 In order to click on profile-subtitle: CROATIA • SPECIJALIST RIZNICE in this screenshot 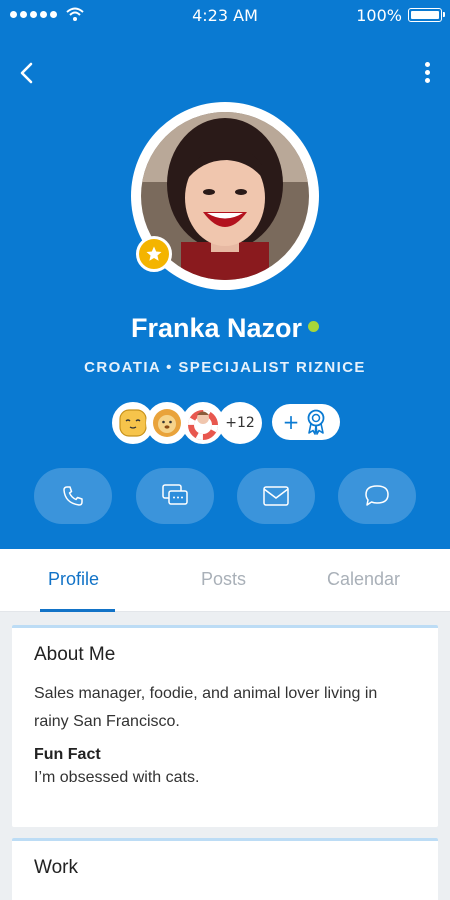, I will do `click(225, 367)`.